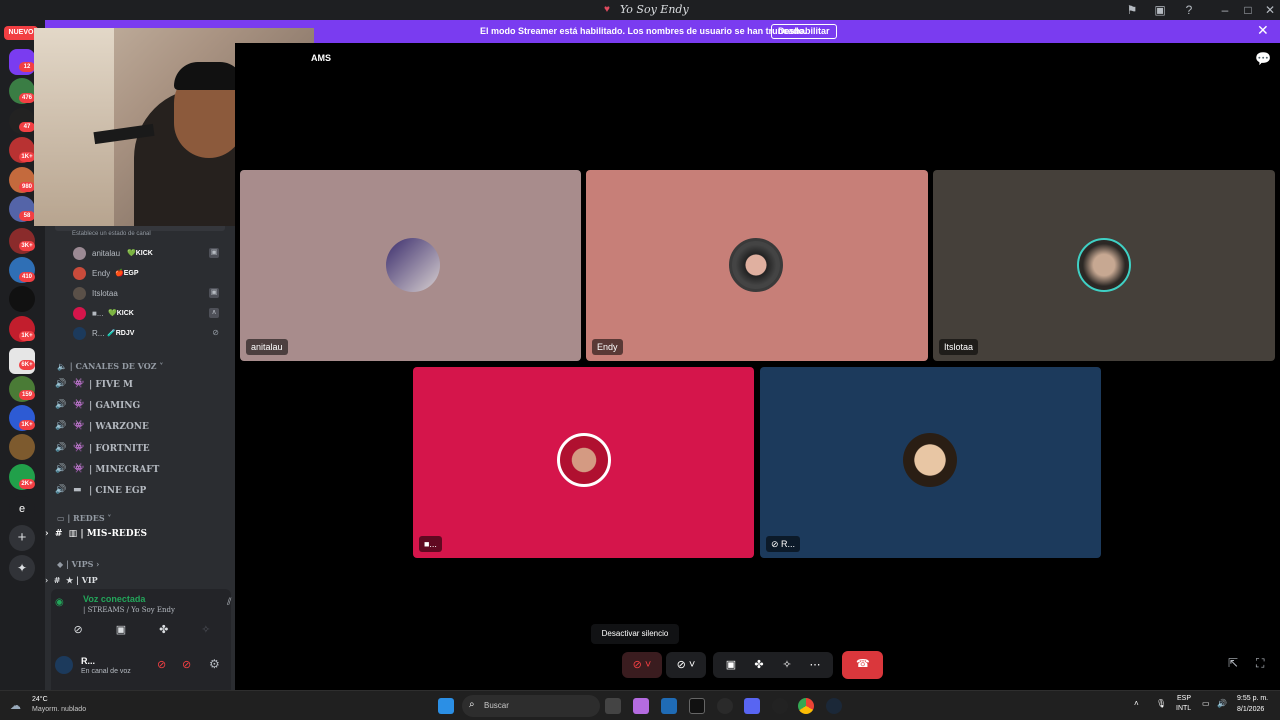 The image size is (1280, 720). Describe the element at coordinates (531, 706) in the screenshot. I see `taskbar-search: ⌕ Buscar` at that location.